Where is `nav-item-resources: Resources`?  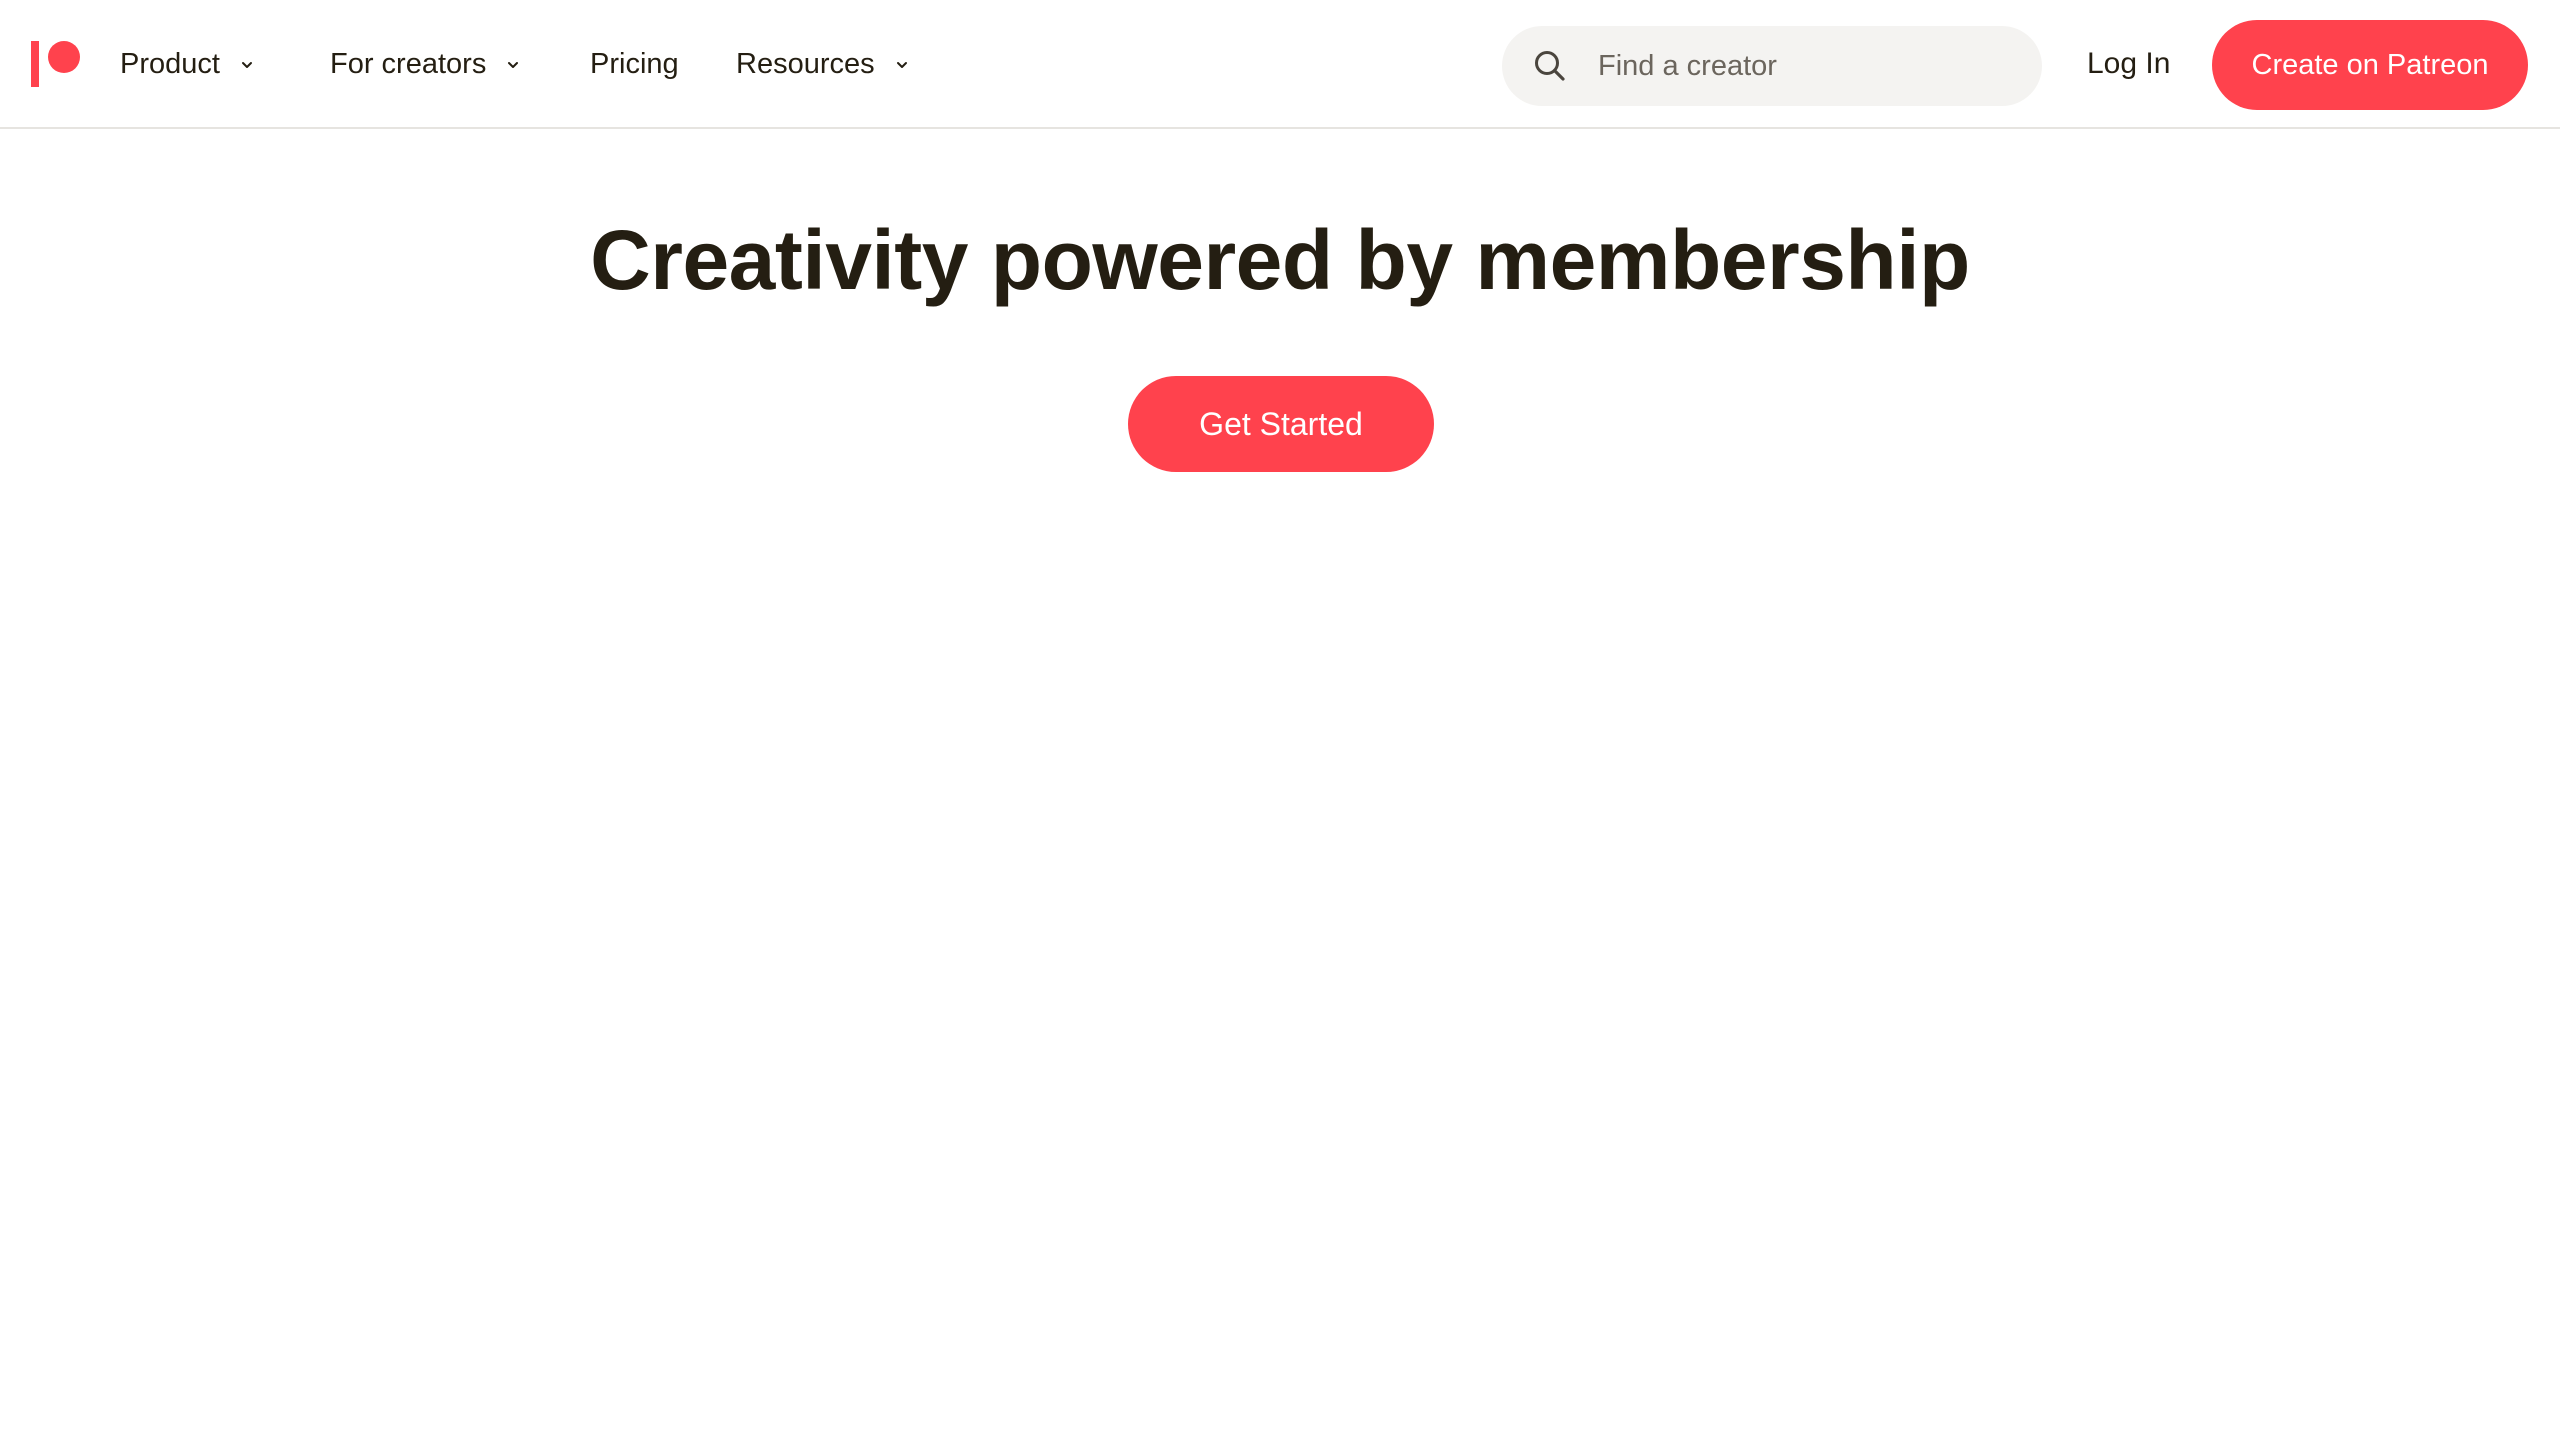 nav-item-resources: Resources is located at coordinates (824, 64).